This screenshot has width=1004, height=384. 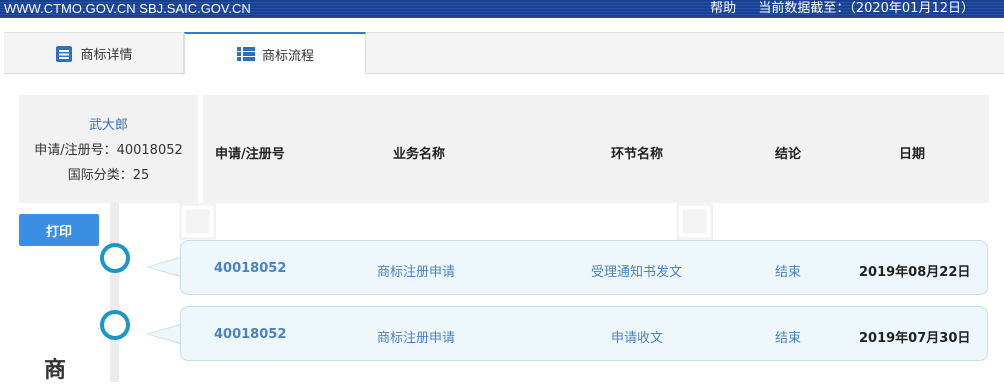 I want to click on process-row: 40018052 商标注册申请 受理通知书发文 结束 2019年08月22日, so click(x=584, y=267).